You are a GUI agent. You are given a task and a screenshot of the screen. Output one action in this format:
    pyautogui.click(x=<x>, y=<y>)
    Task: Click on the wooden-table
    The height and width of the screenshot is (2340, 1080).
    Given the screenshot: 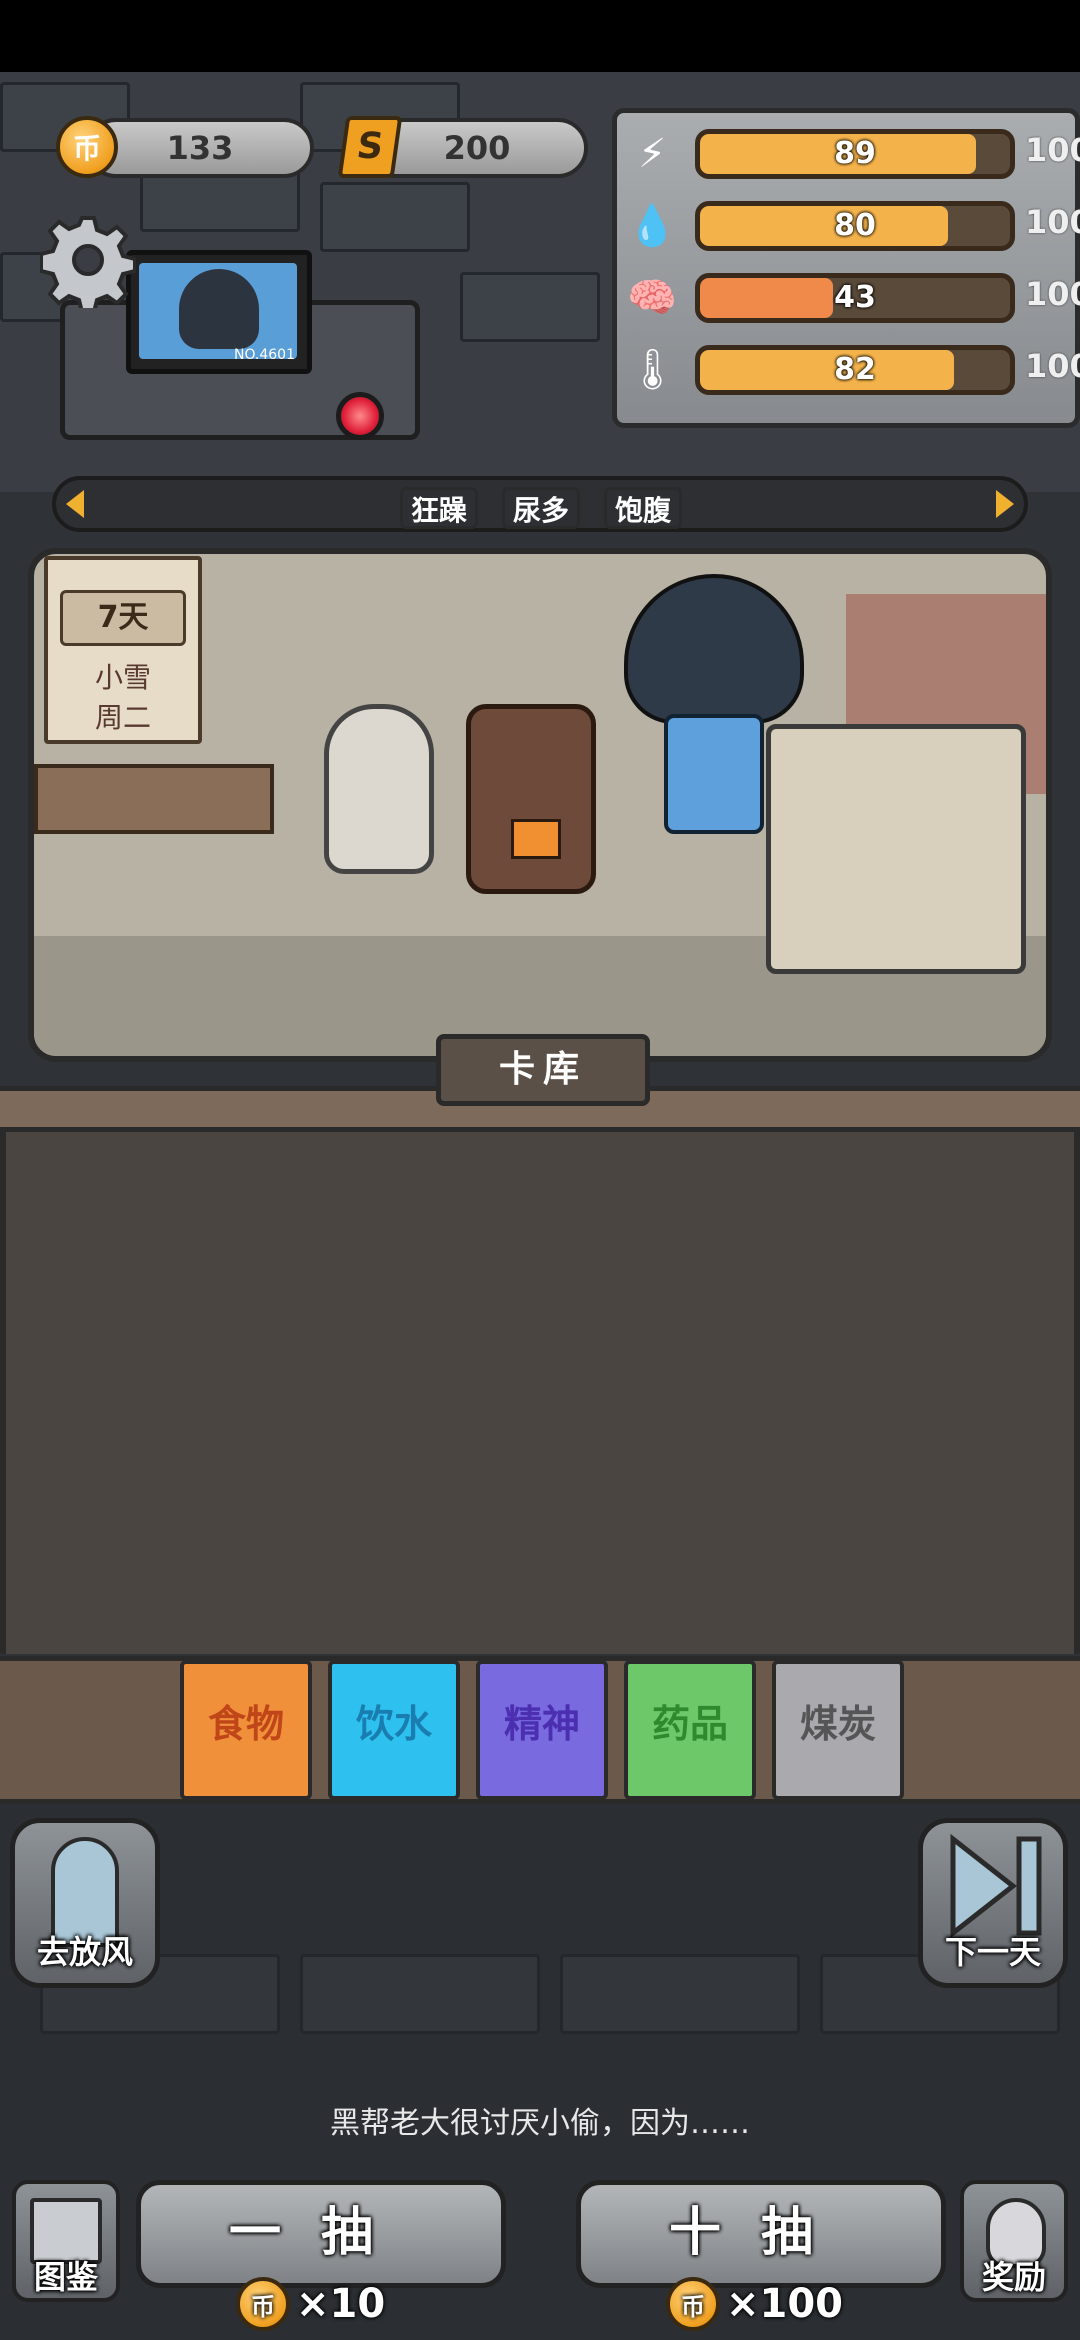 What is the action you would take?
    pyautogui.click(x=154, y=799)
    